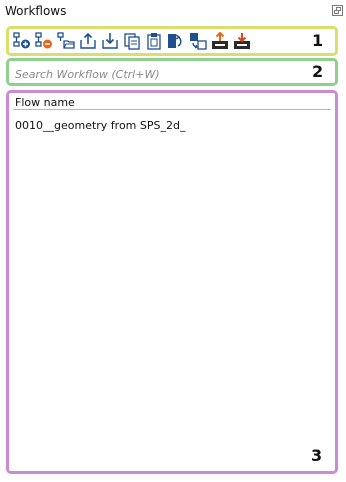 Image resolution: width=346 pixels, height=482 pixels. Describe the element at coordinates (173, 126) in the screenshot. I see `list-item: 0010__geometry from SPS_2d_` at that location.